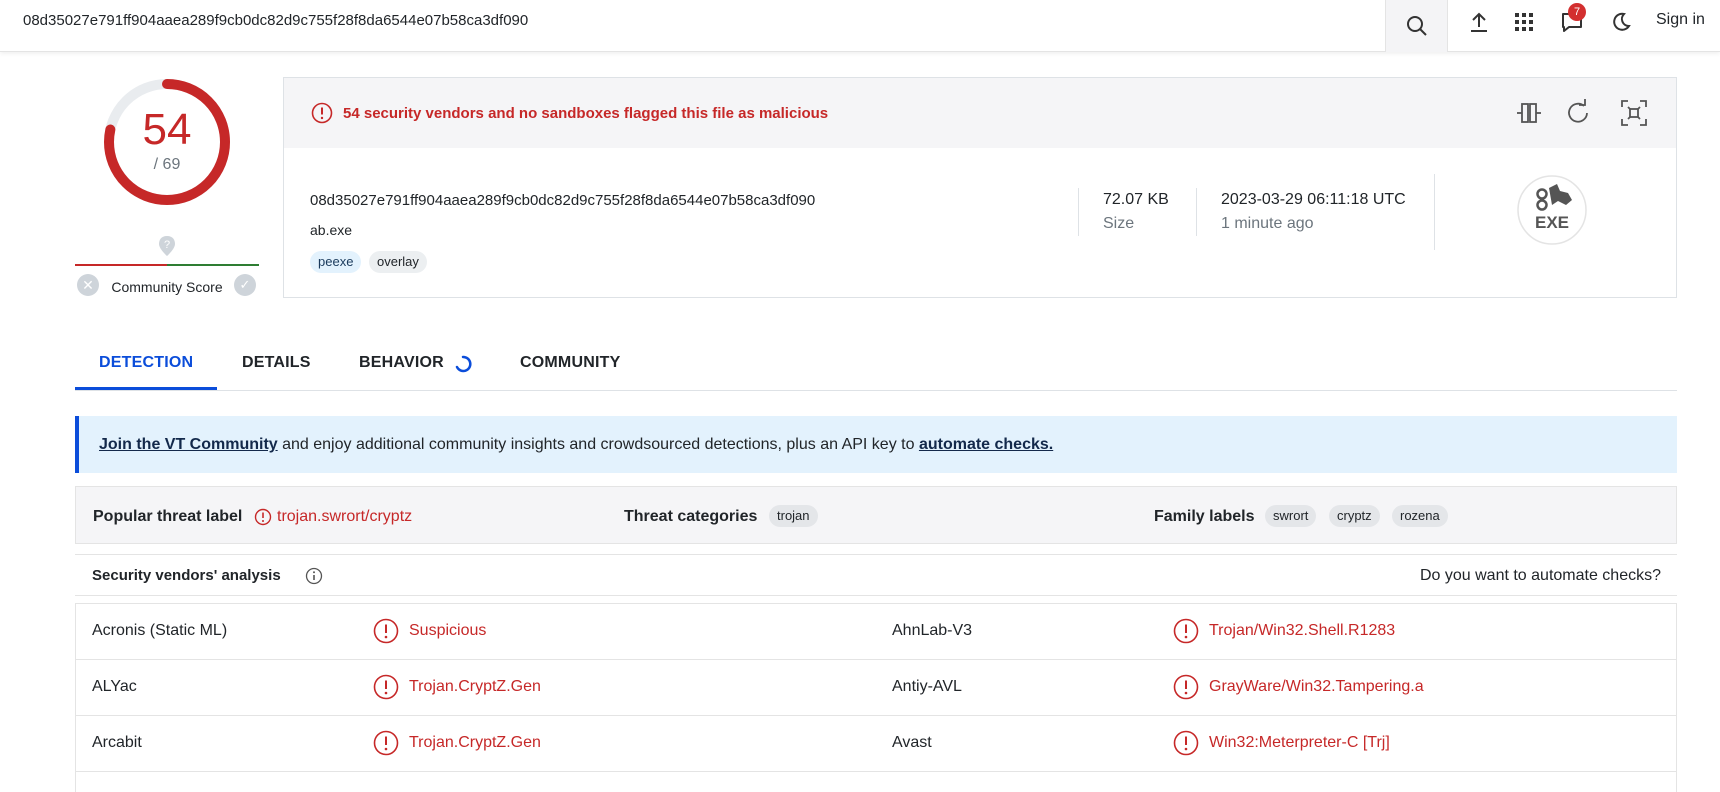  I want to click on search-button, so click(1417, 26).